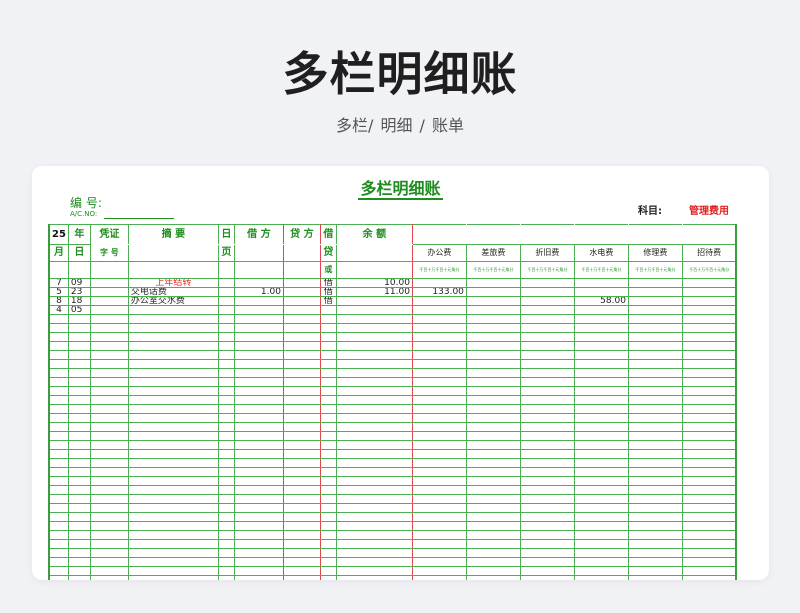  Describe the element at coordinates (374, 283) in the screenshot. I see `balance-cell: 10.00` at that location.